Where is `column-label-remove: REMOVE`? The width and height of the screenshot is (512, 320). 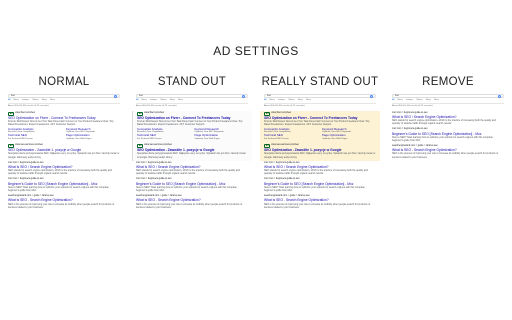 column-label-remove: REMOVE is located at coordinates (448, 82).